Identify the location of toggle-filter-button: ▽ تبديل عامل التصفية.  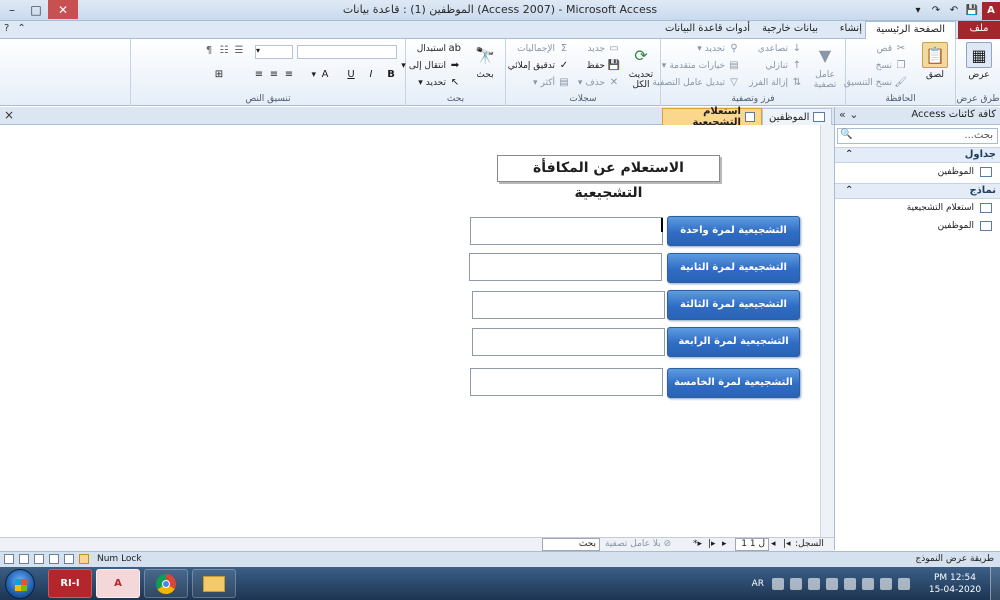
(696, 83).